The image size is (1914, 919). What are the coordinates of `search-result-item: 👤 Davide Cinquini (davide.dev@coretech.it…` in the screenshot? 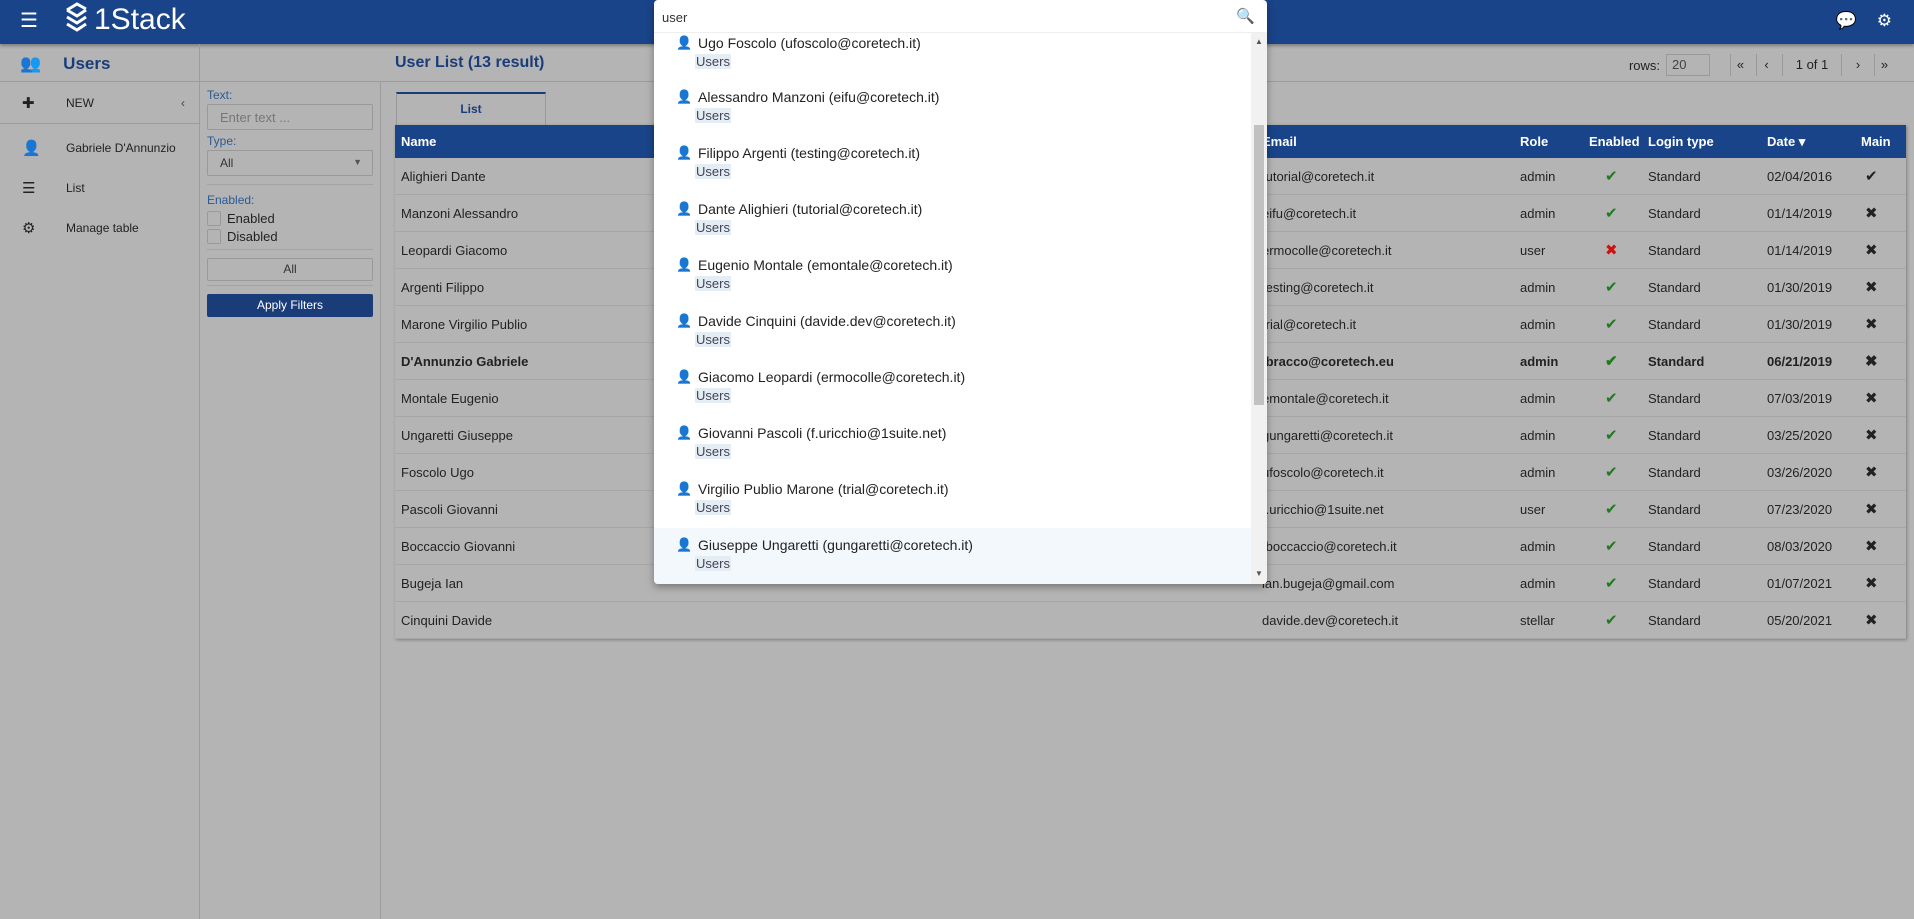 It's located at (952, 332).